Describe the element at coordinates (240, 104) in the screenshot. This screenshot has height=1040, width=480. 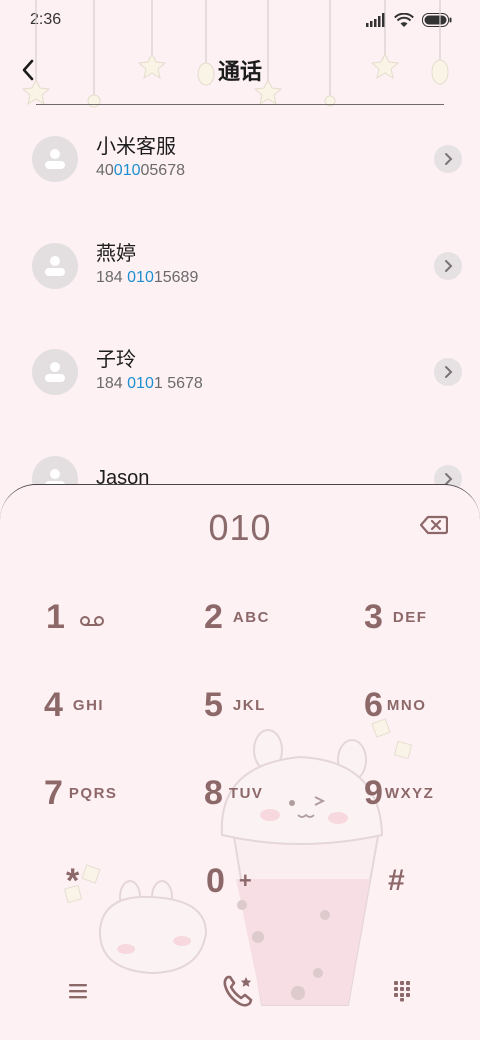
I see `header-divider` at that location.